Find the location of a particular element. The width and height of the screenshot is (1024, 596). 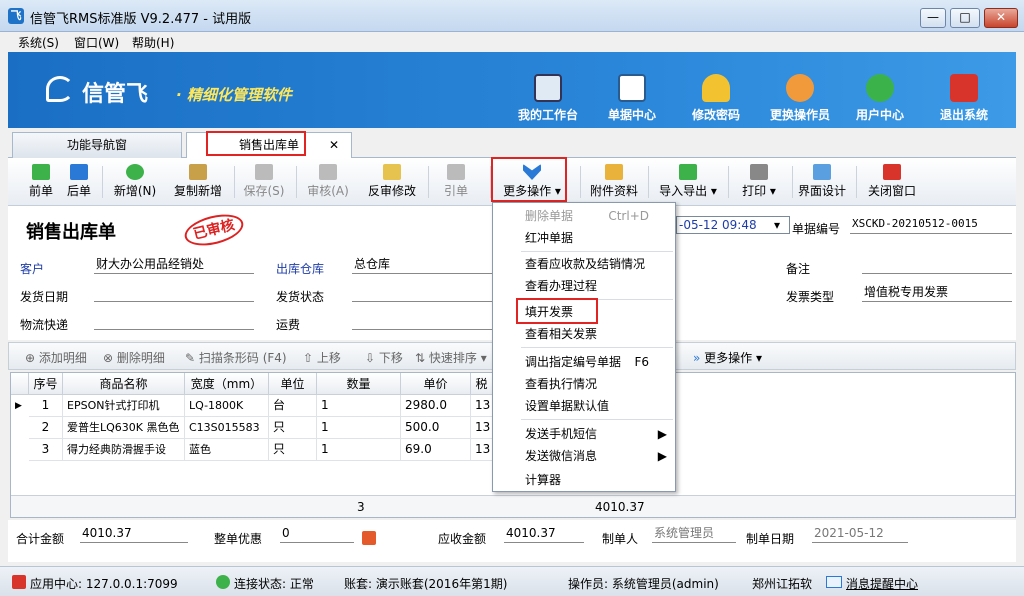

copy-new-button: 复制新增 is located at coordinates (198, 183).